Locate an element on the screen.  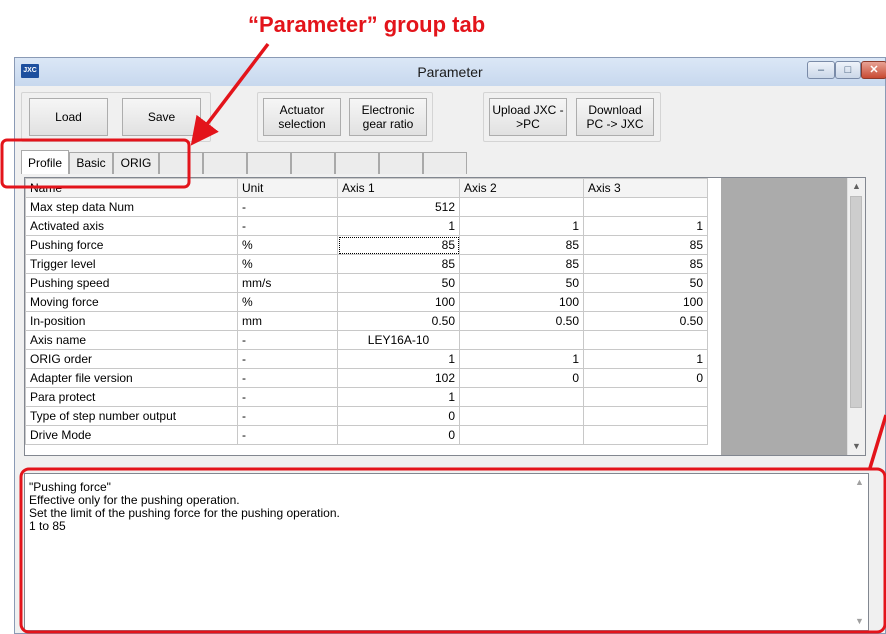
electronic-gear-ratio-button: Electronic gear ratio is located at coordinates (388, 117).